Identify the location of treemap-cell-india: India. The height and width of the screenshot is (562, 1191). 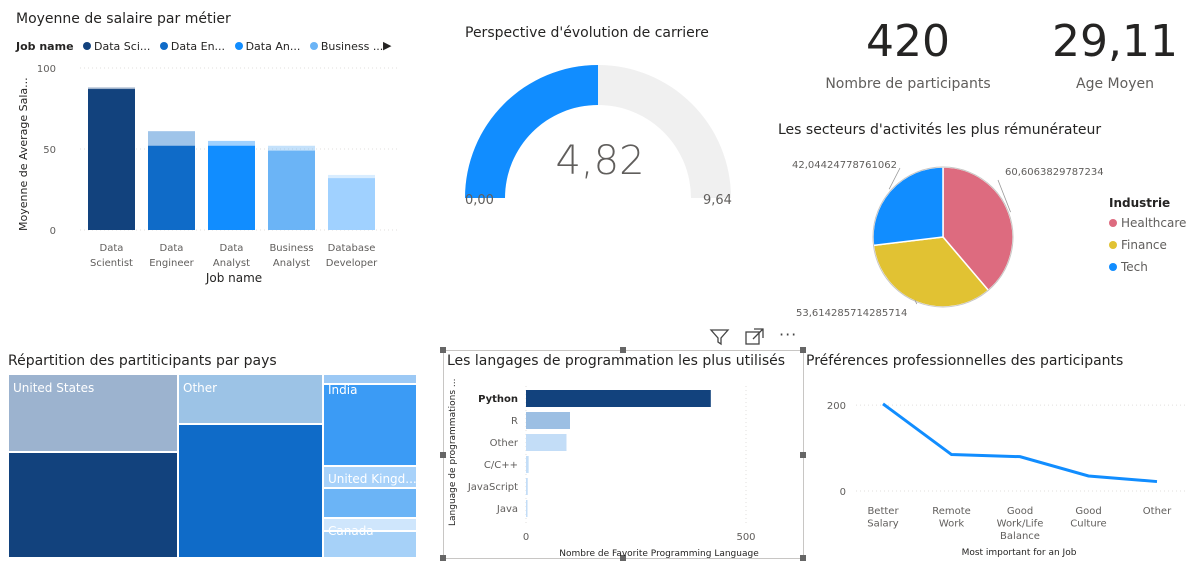
(370, 424).